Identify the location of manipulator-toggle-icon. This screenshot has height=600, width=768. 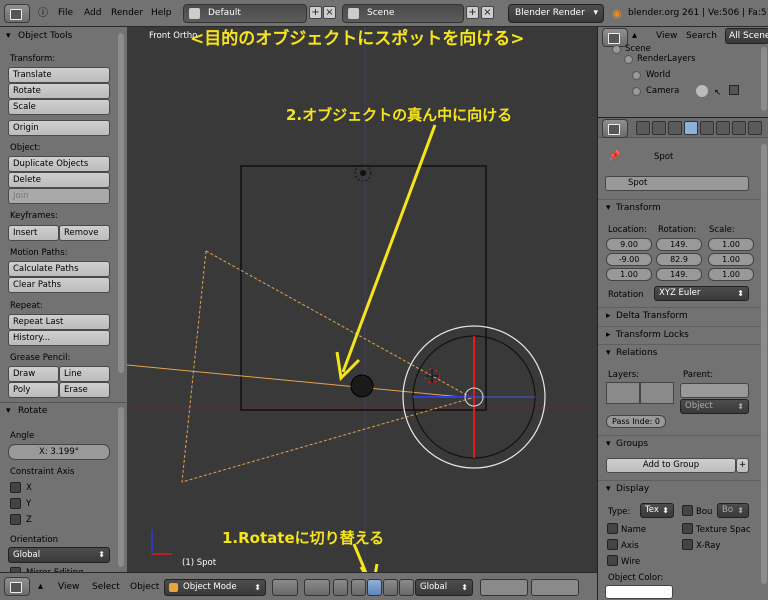
(358, 587).